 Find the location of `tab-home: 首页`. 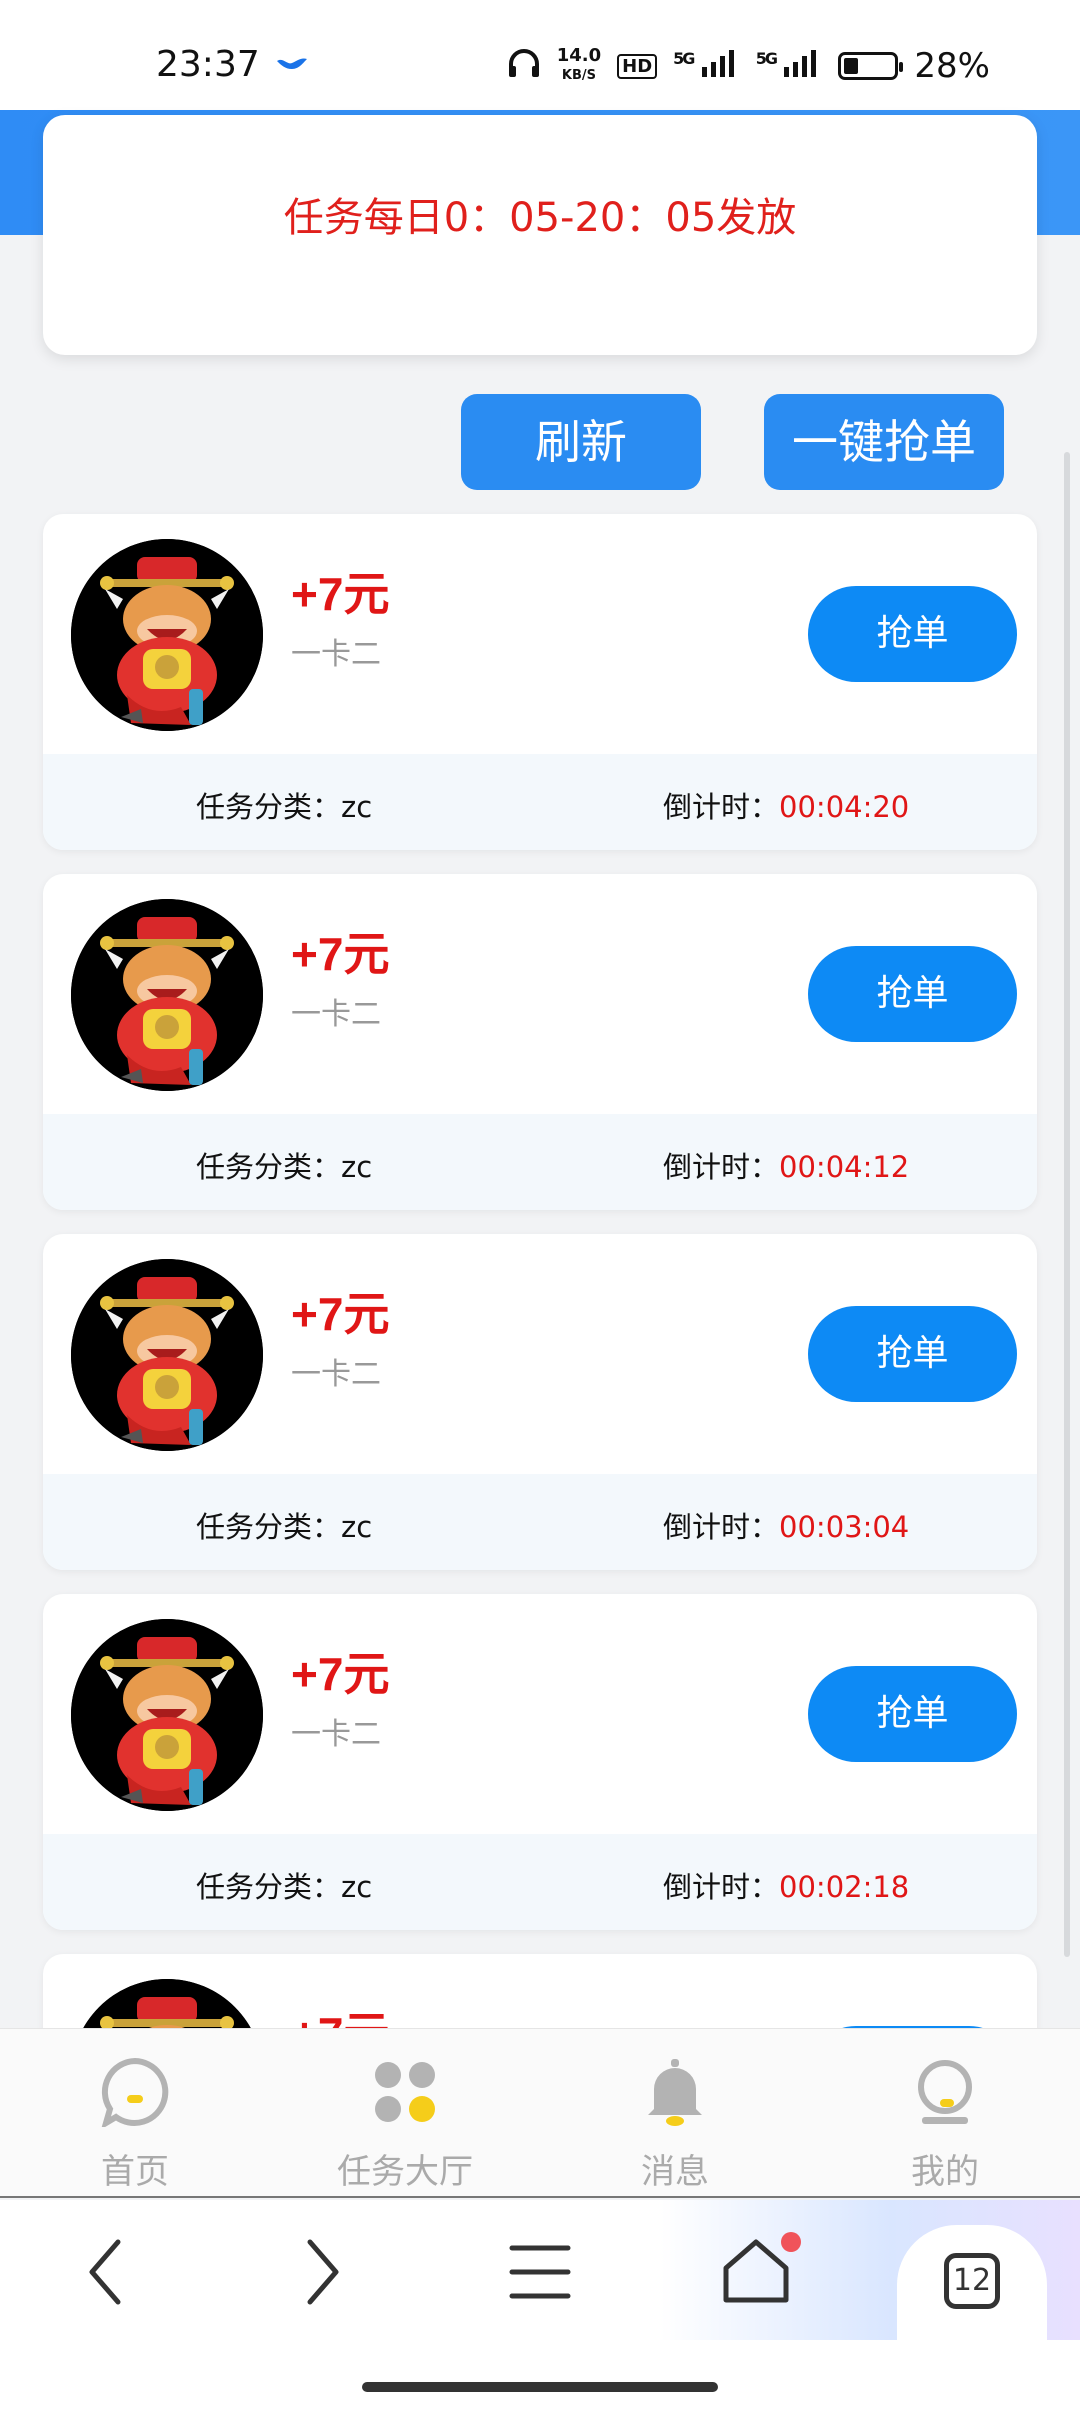

tab-home: 首页 is located at coordinates (135, 2114).